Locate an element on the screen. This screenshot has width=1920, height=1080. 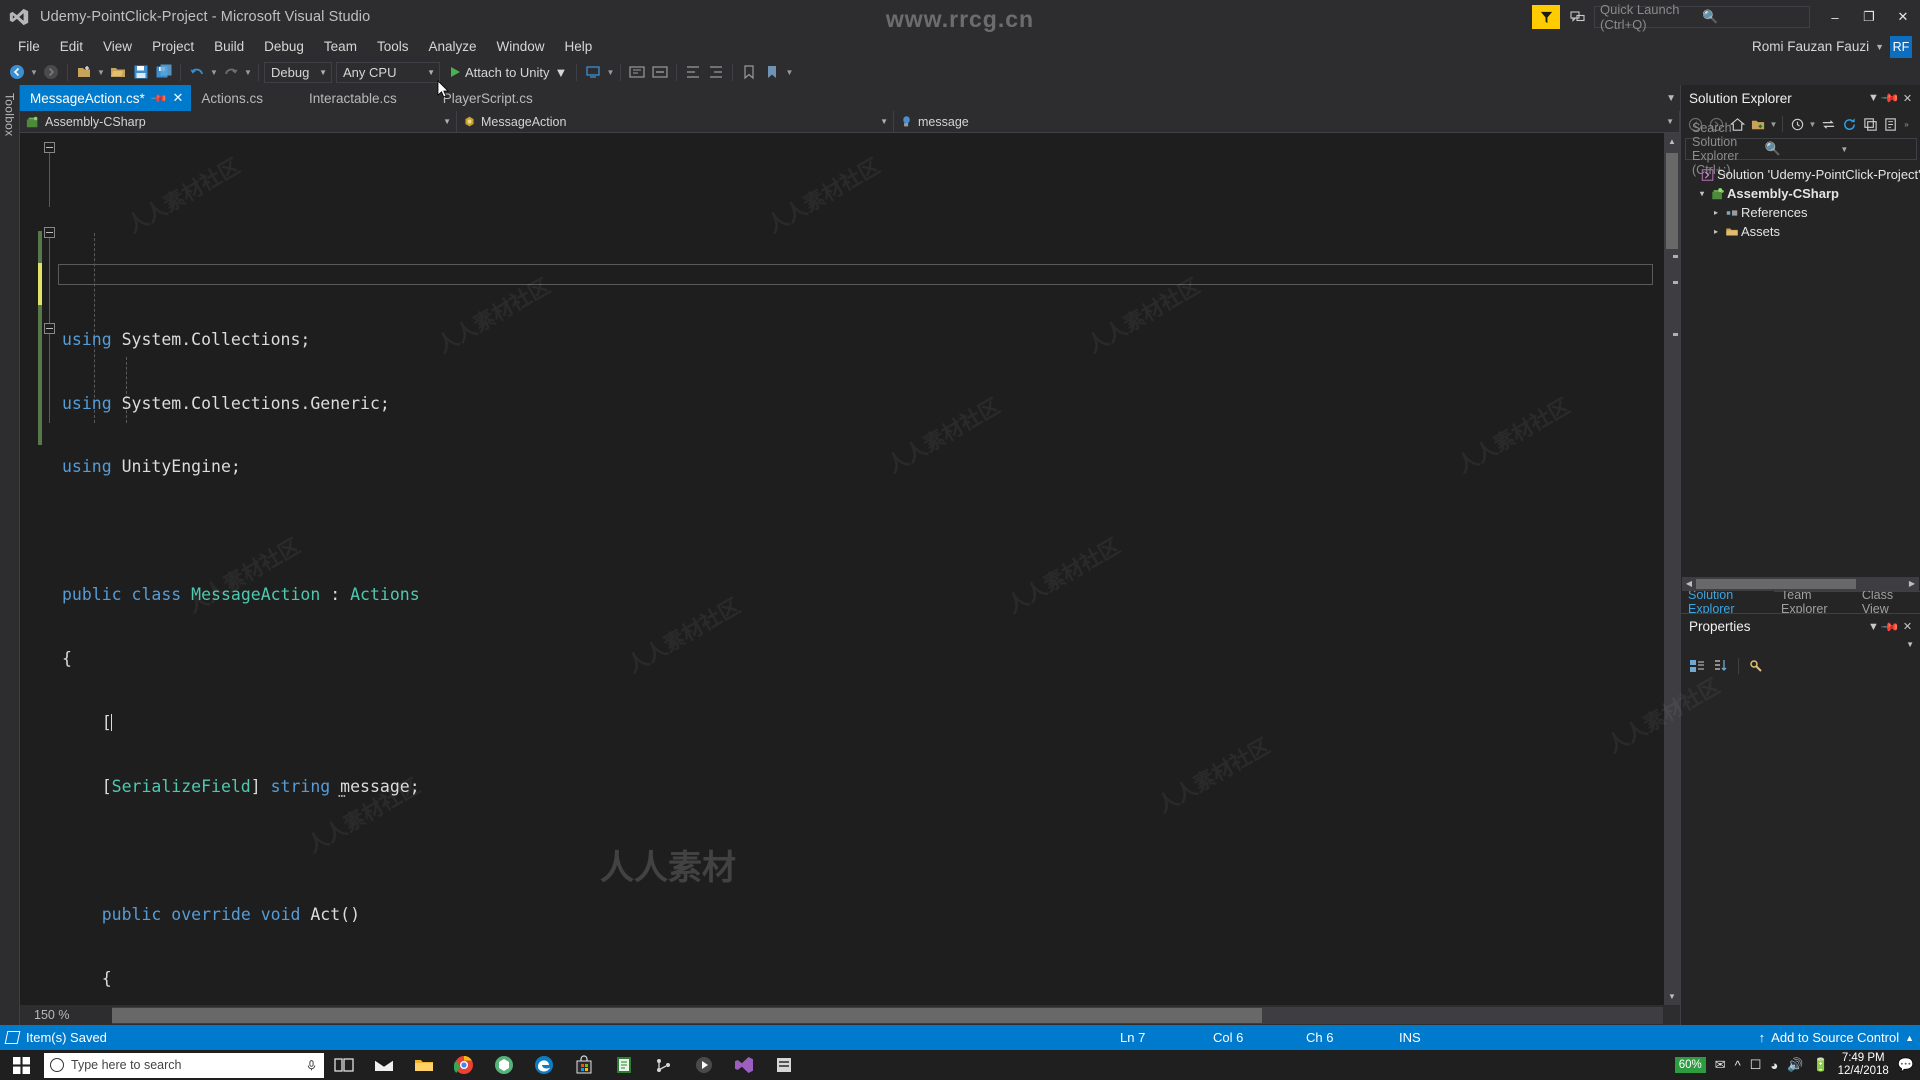
menu-file: File is located at coordinates (29, 46).